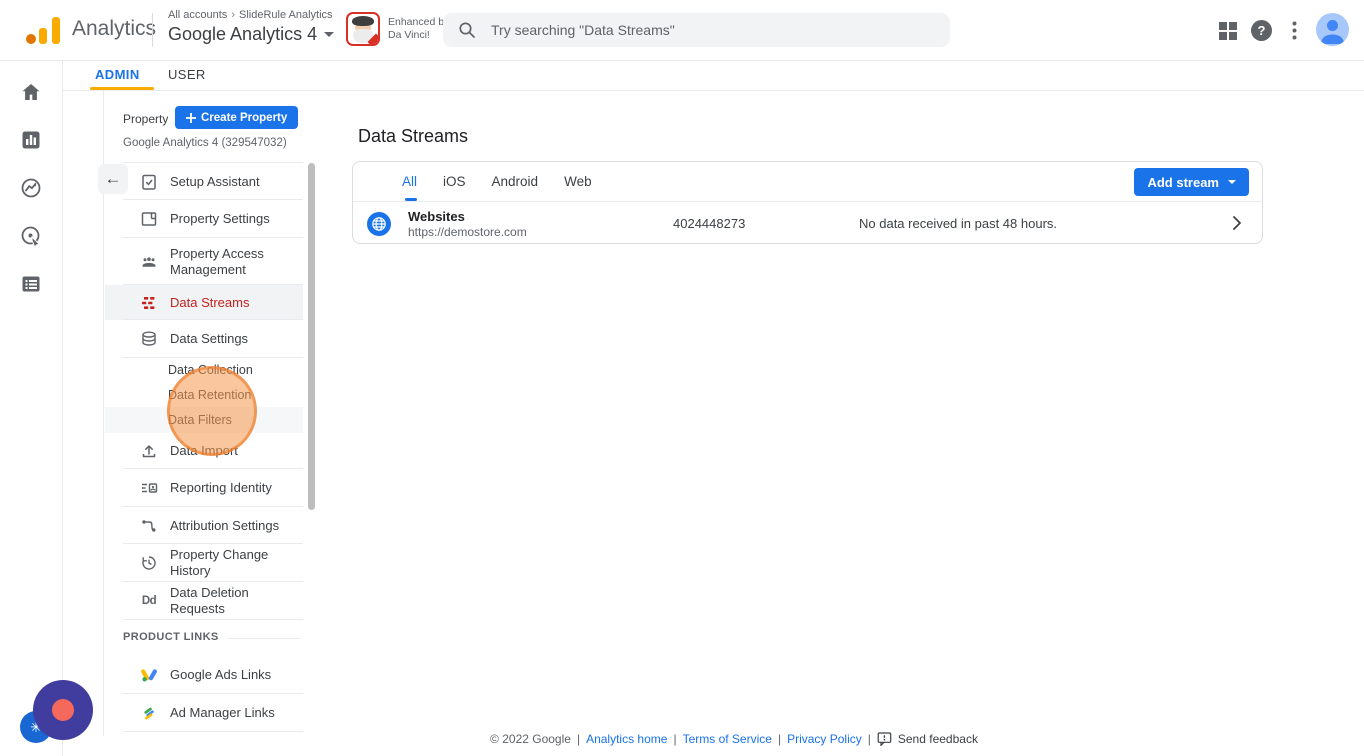 This screenshot has width=1364, height=756. Describe the element at coordinates (1237, 223) in the screenshot. I see `chevron-right-icon` at that location.